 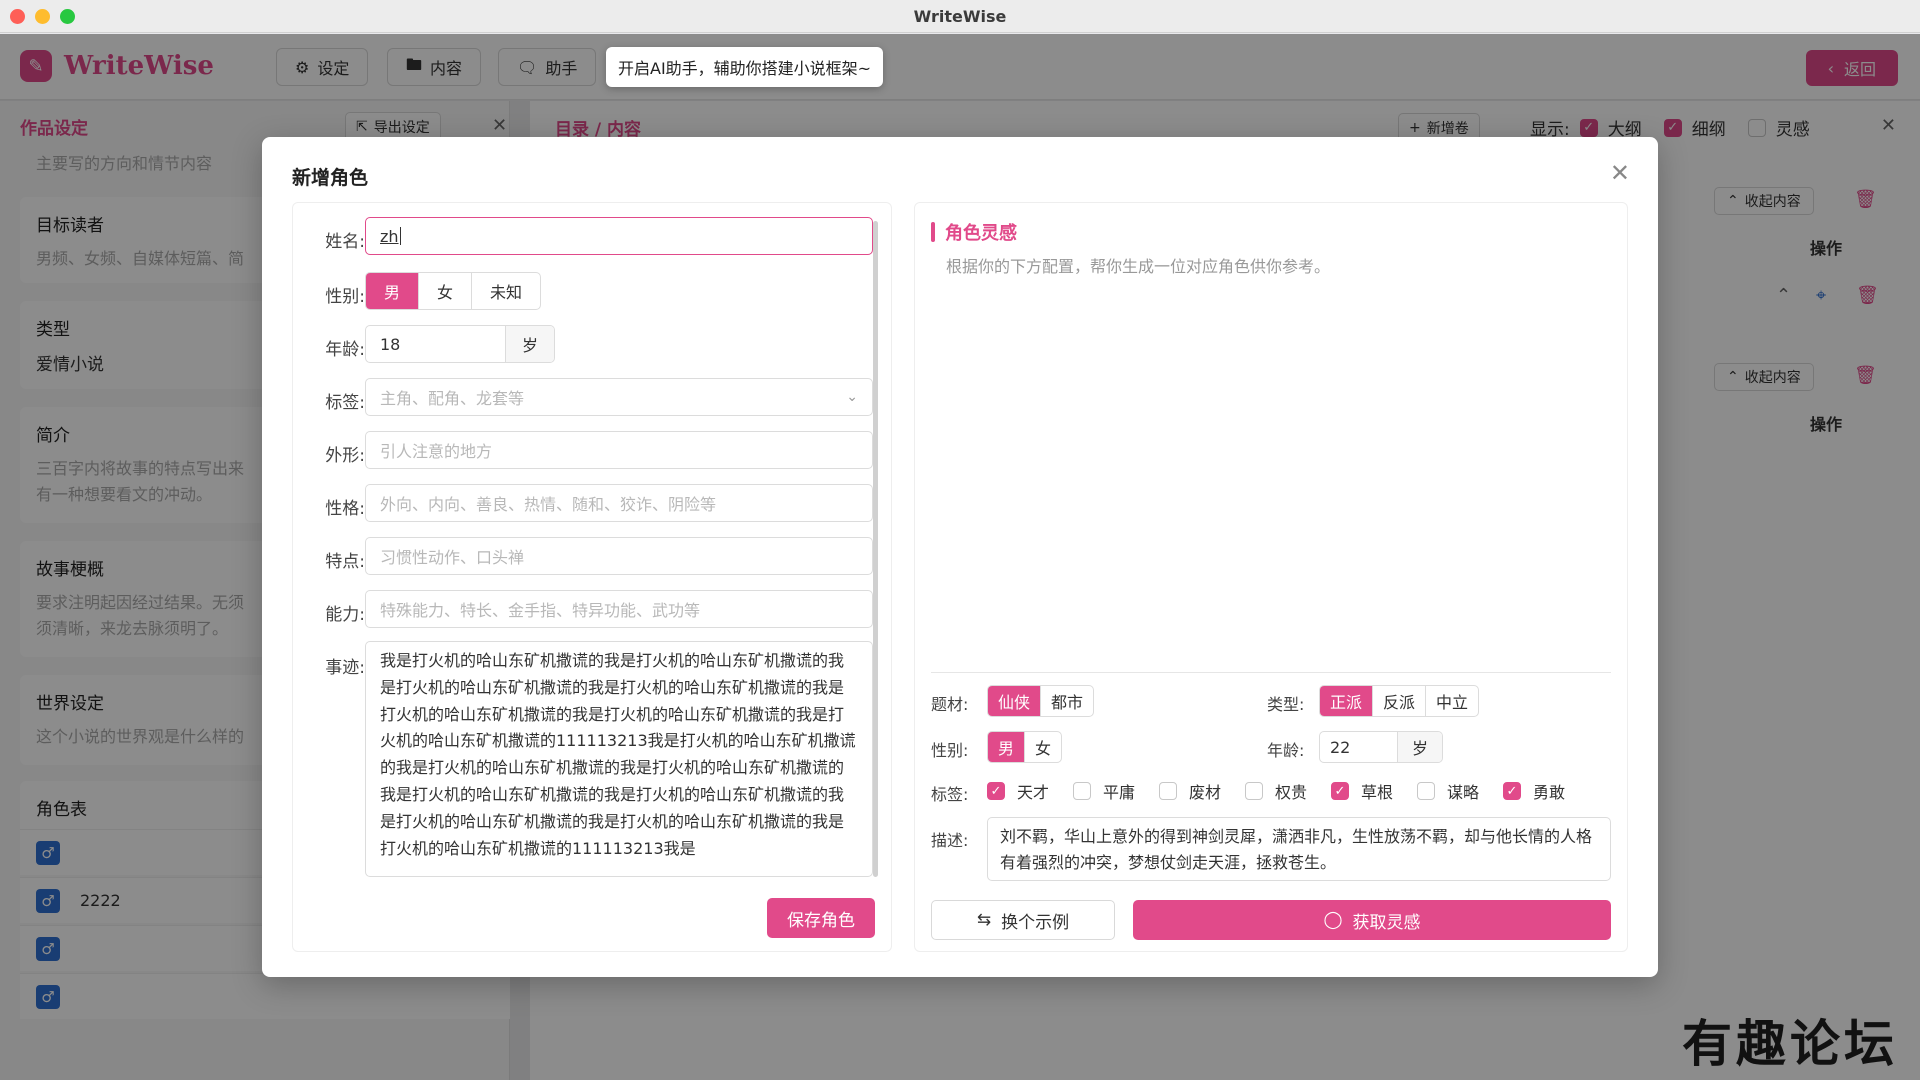 I want to click on insp-gender-label: 性别:, so click(x=950, y=750).